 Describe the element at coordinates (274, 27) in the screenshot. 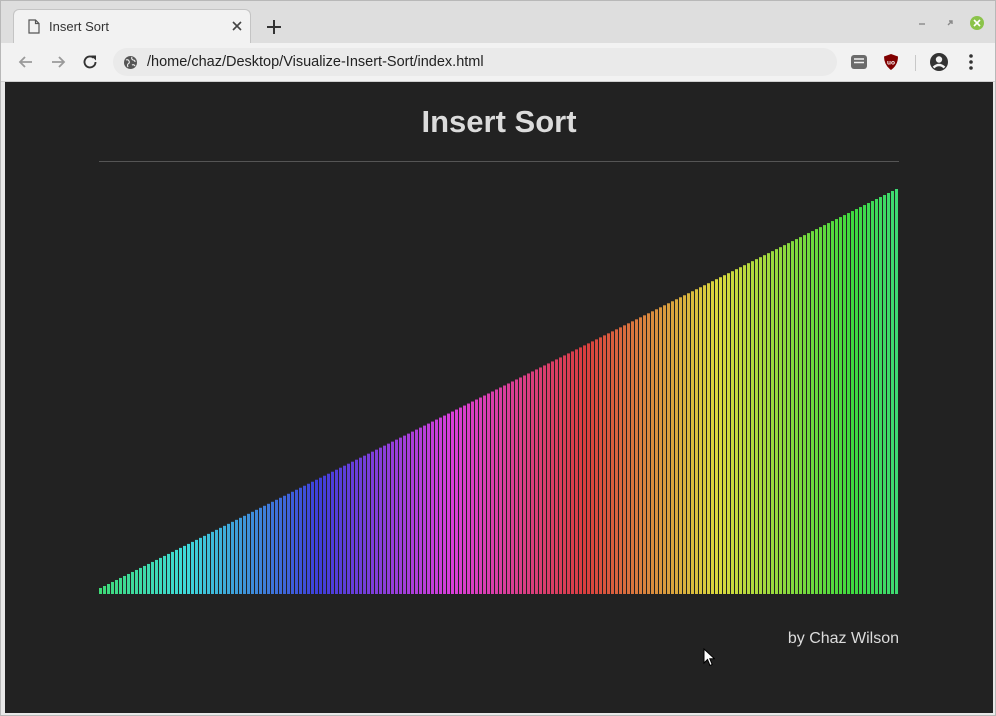

I see `new-tab-icon` at that location.